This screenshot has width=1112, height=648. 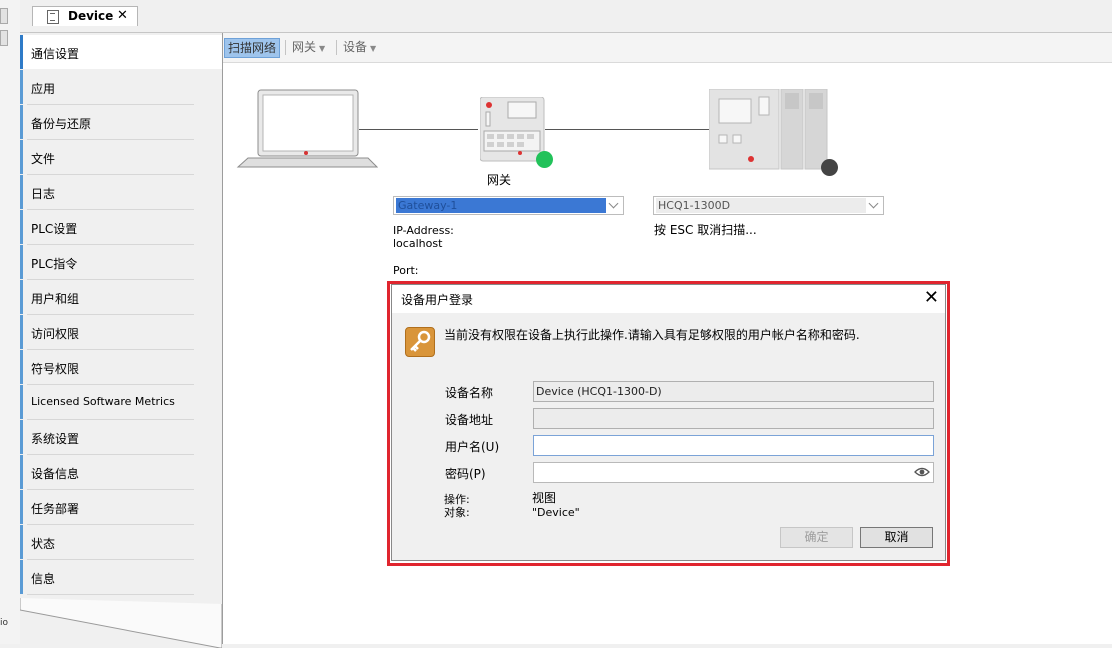 What do you see at coordinates (55, 439) in the screenshot?
I see `sidebar-item-label: 系统设置` at bounding box center [55, 439].